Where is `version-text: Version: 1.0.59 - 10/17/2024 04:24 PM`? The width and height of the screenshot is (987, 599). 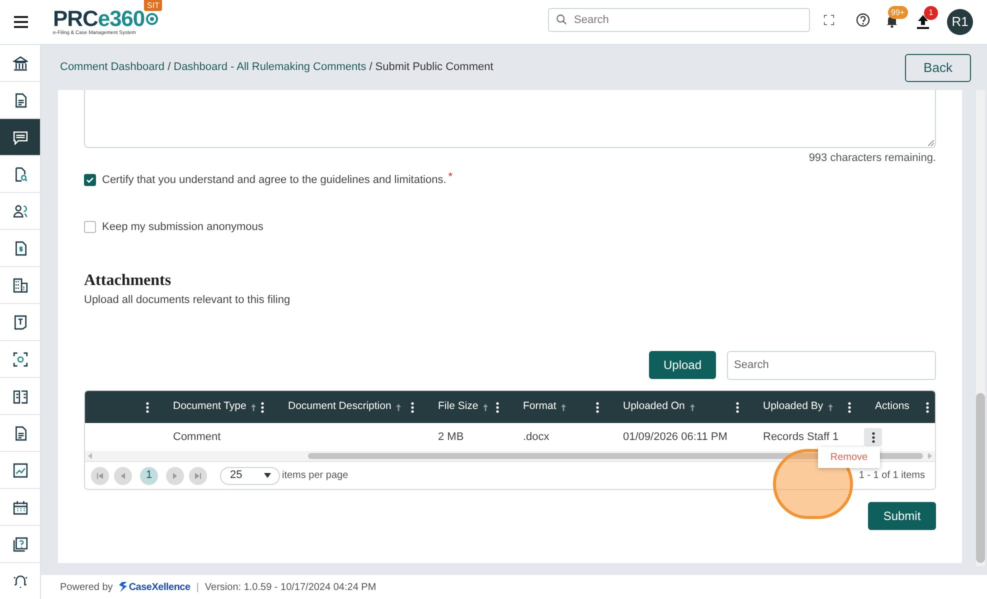
version-text: Version: 1.0.59 - 10/17/2024 04:24 PM is located at coordinates (290, 587).